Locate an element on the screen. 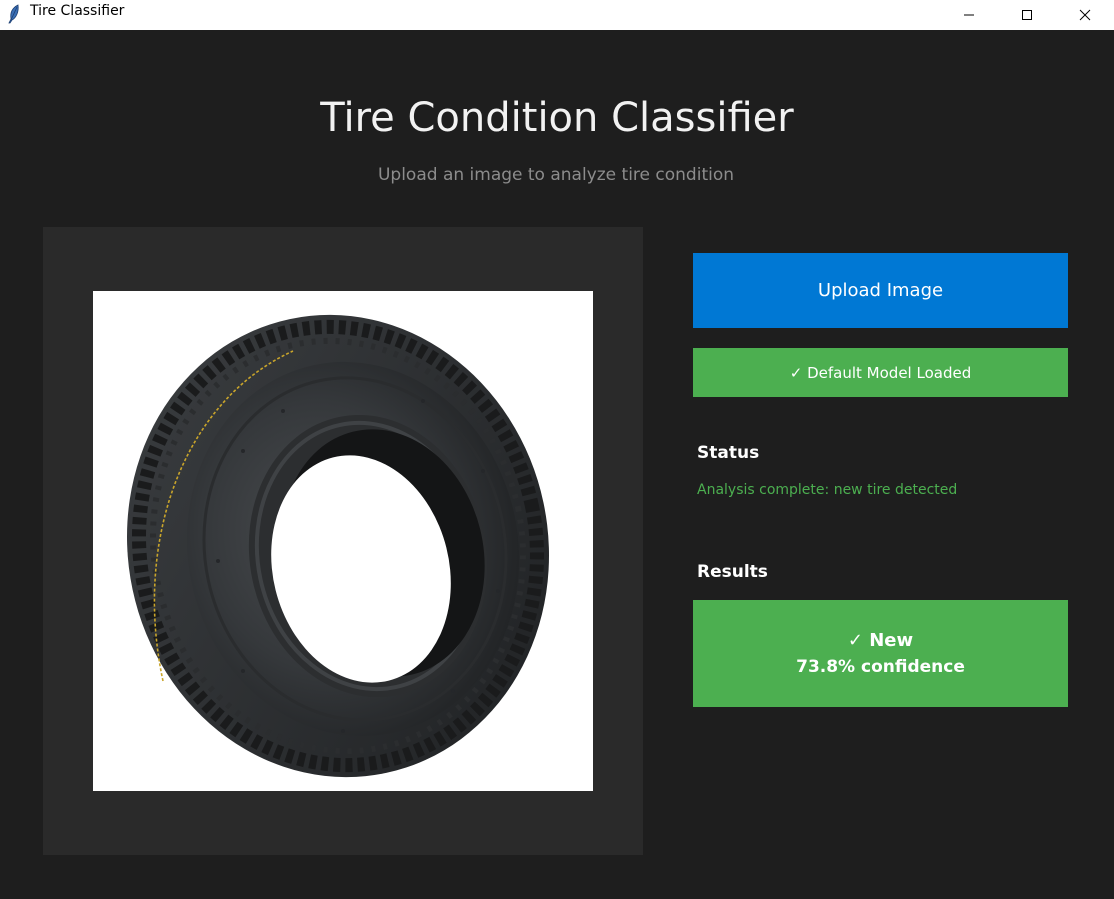 The height and width of the screenshot is (899, 1114). minimize-icon is located at coordinates (969, 15).